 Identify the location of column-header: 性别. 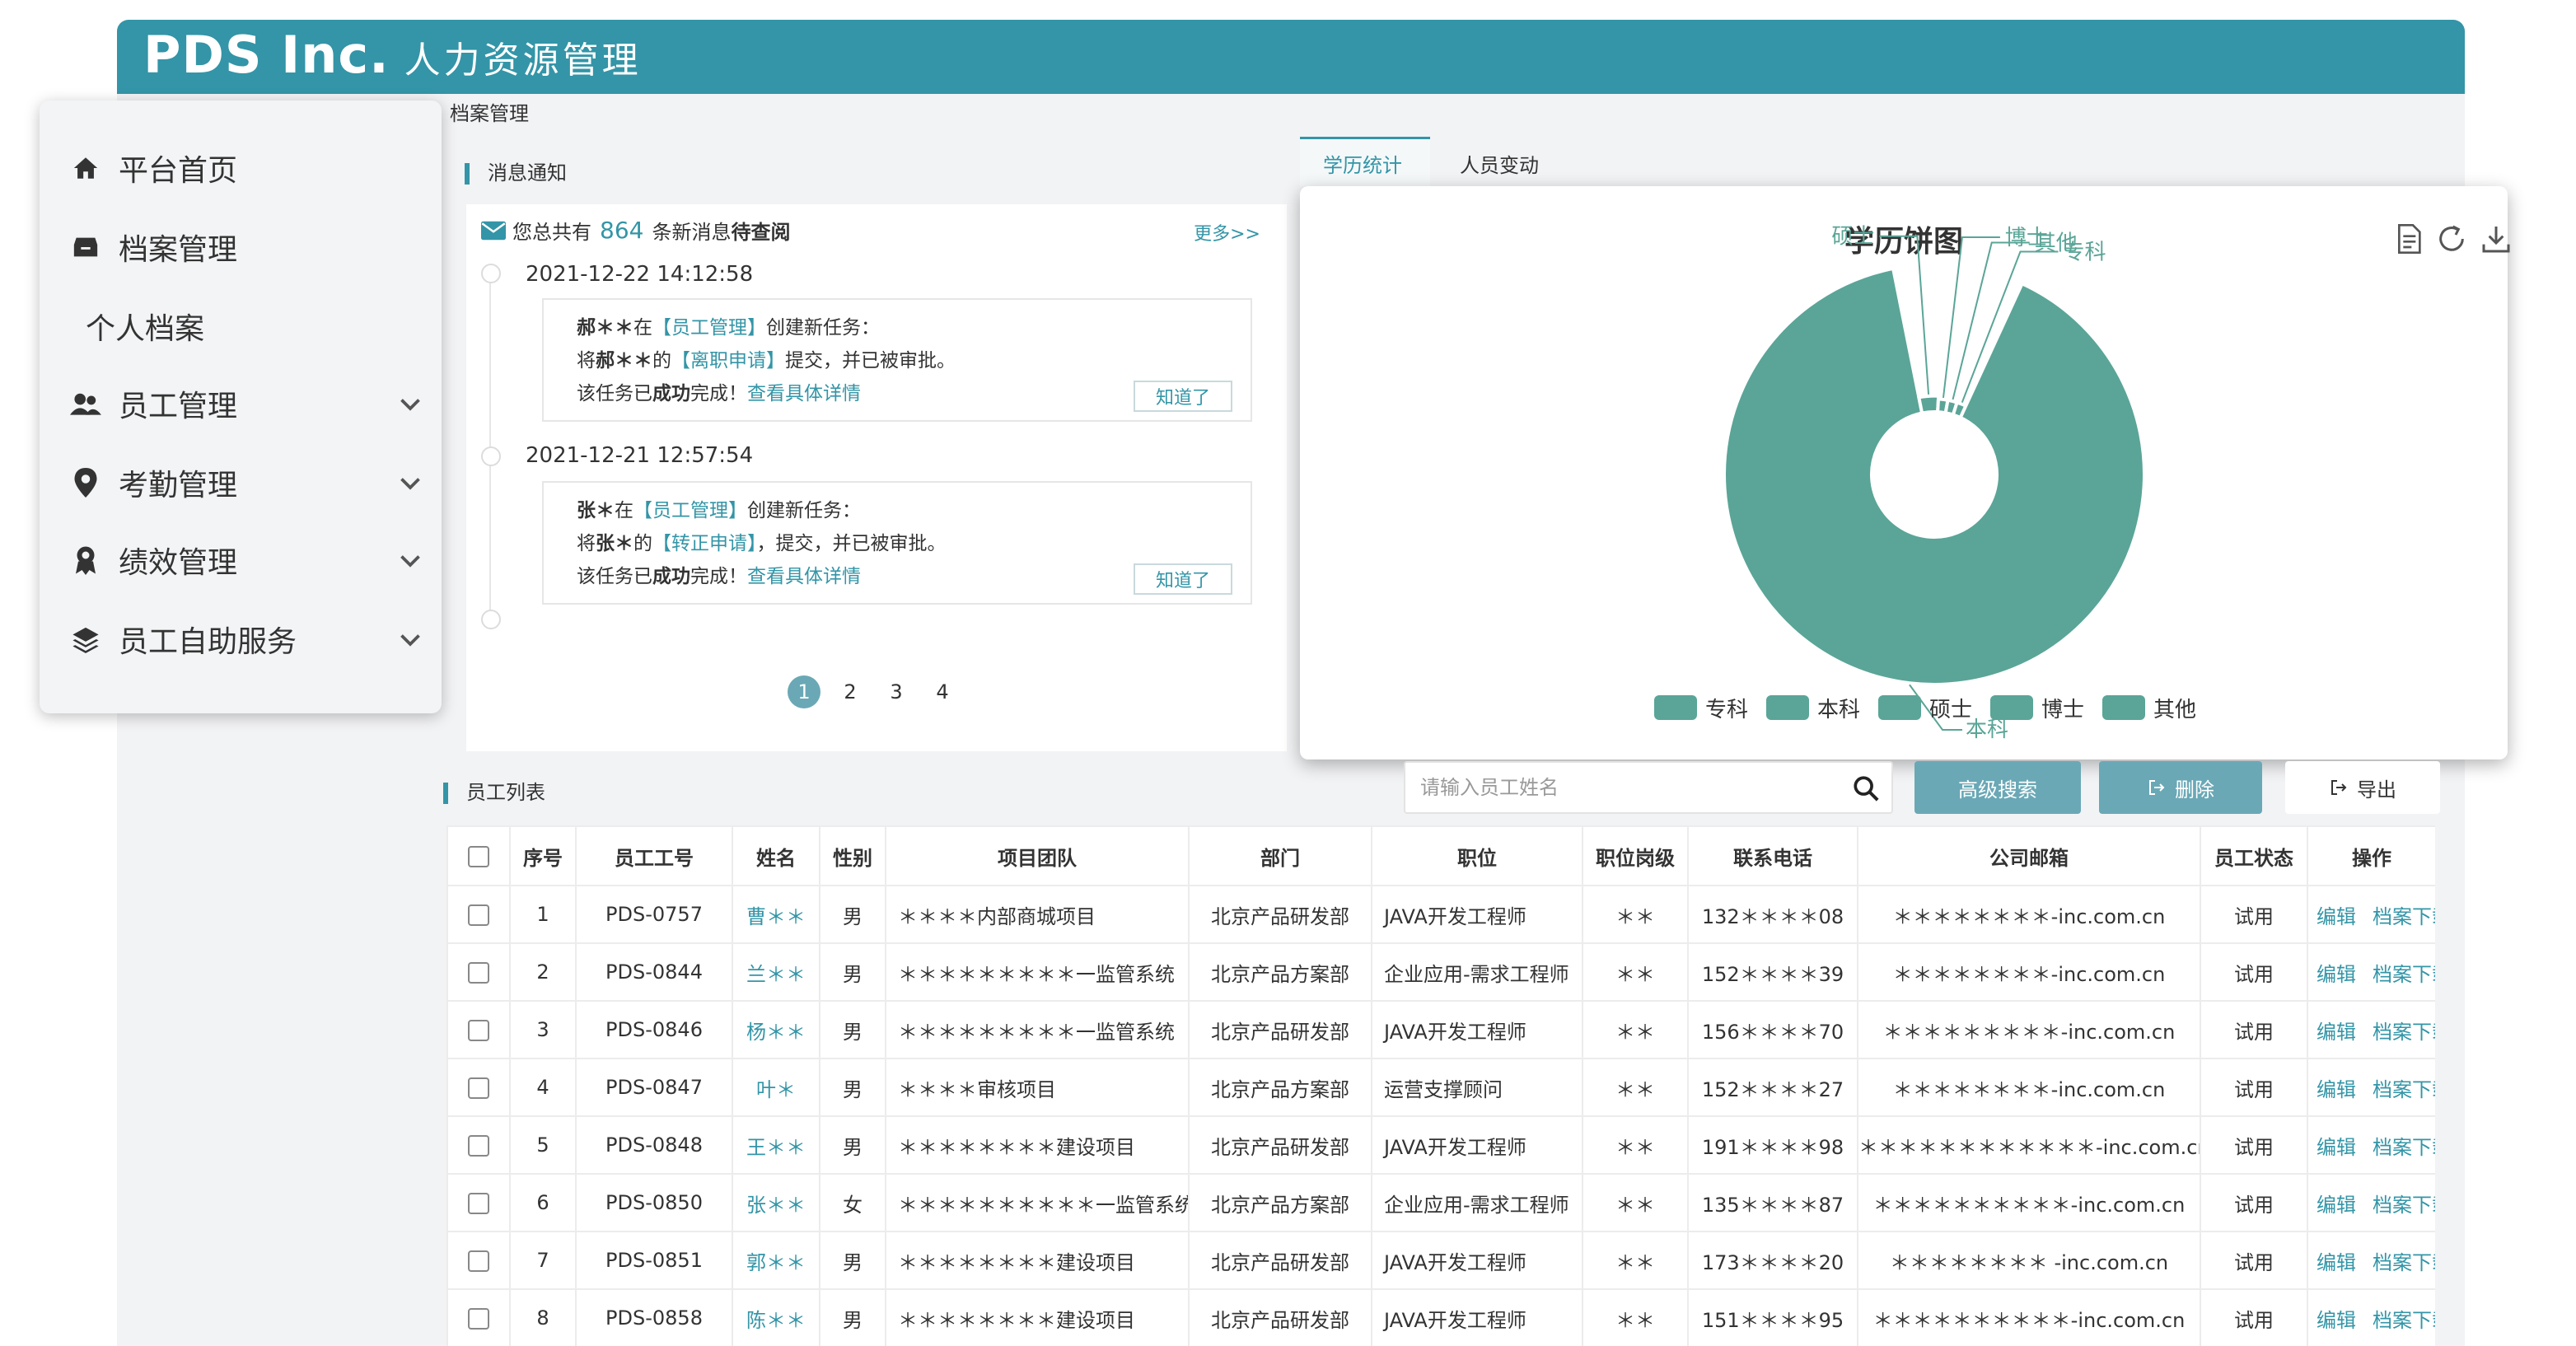
(852, 855).